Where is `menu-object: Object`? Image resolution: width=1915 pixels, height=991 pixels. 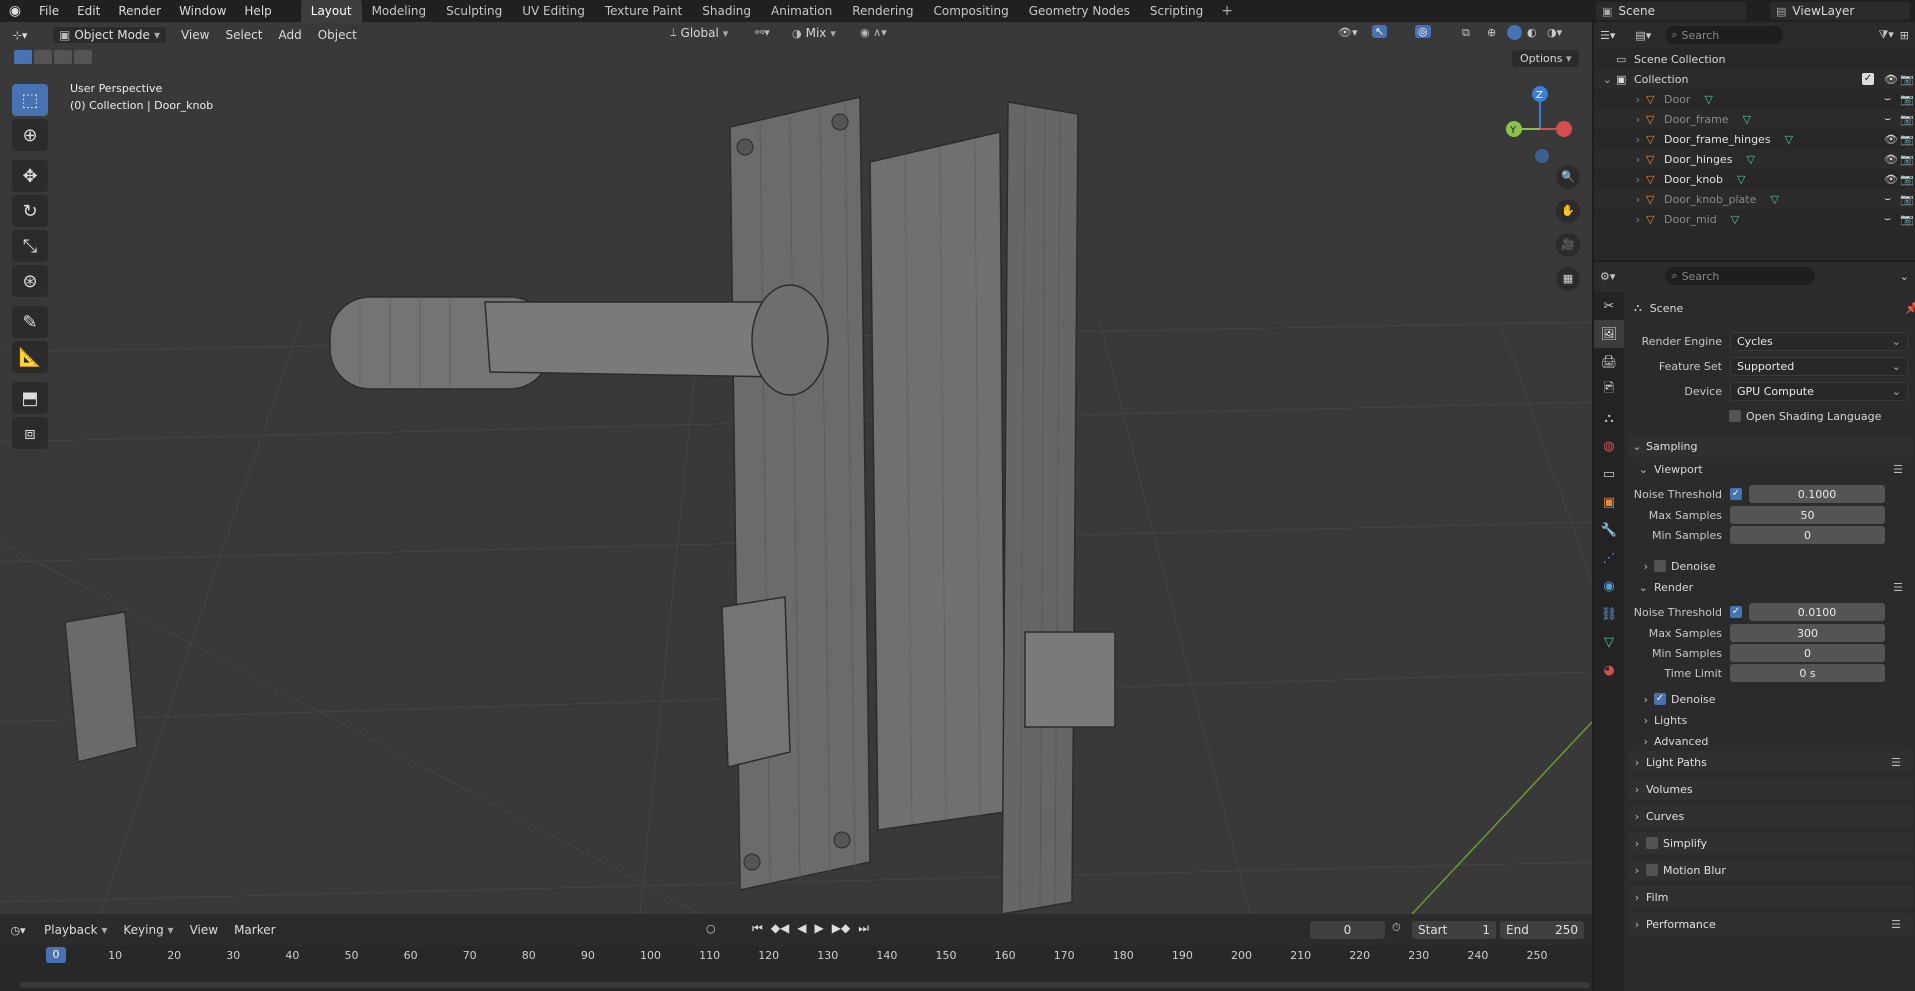 menu-object: Object is located at coordinates (337, 35).